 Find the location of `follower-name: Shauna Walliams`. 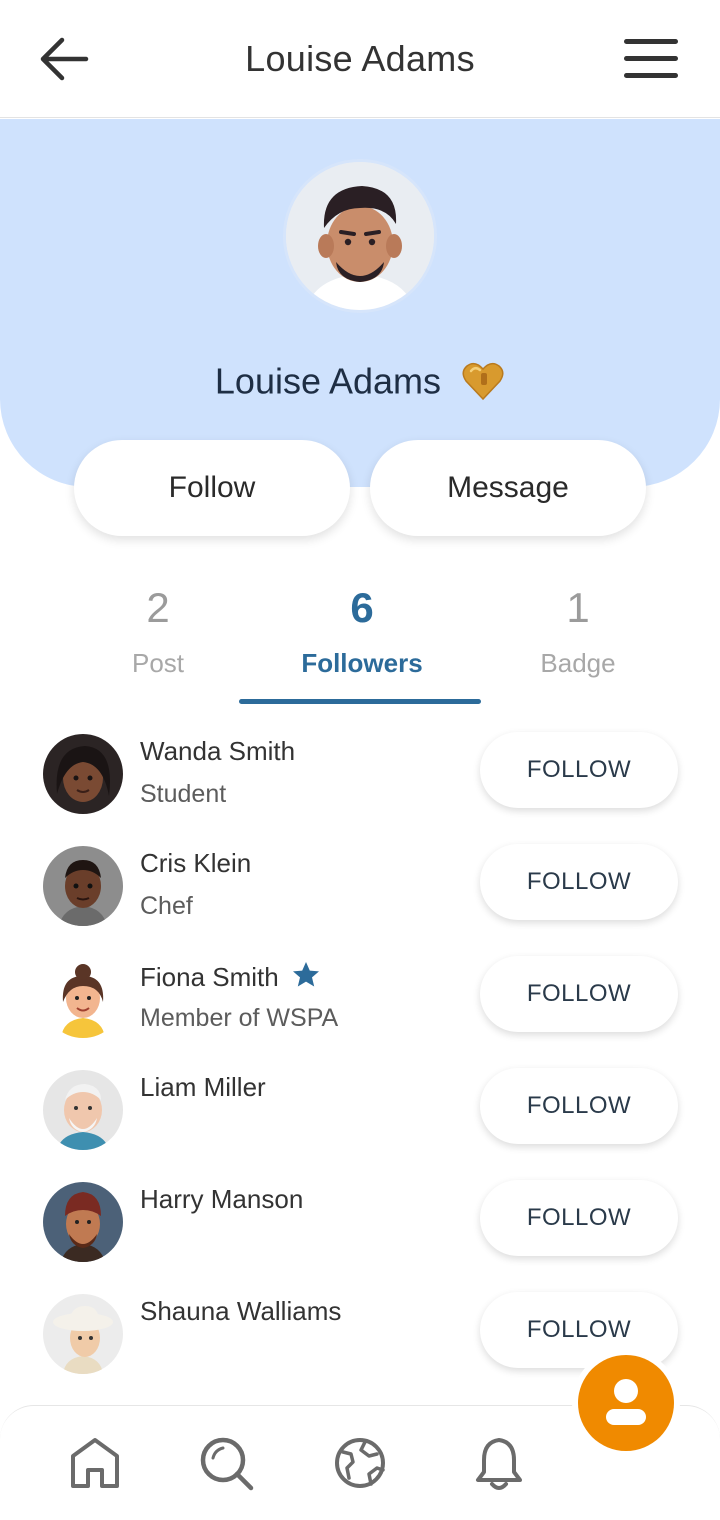

follower-name: Shauna Walliams is located at coordinates (241, 1311).